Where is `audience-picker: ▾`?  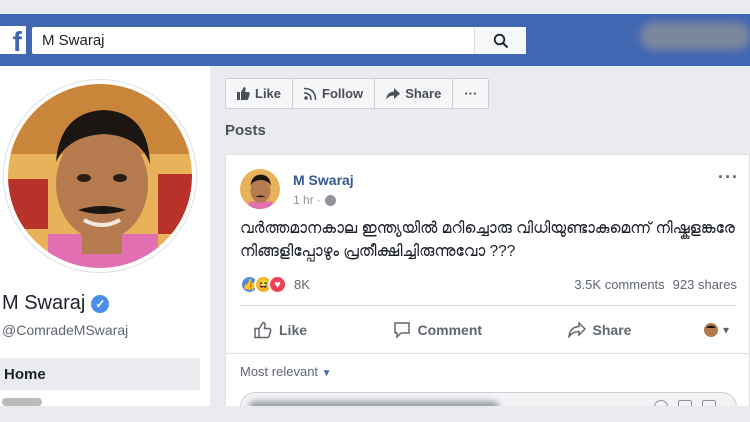
audience-picker: ▾ is located at coordinates (720, 330).